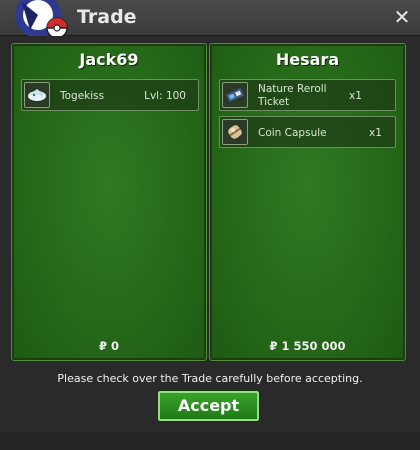 This screenshot has width=420, height=450. Describe the element at coordinates (107, 17) in the screenshot. I see `window-title: Trade` at that location.